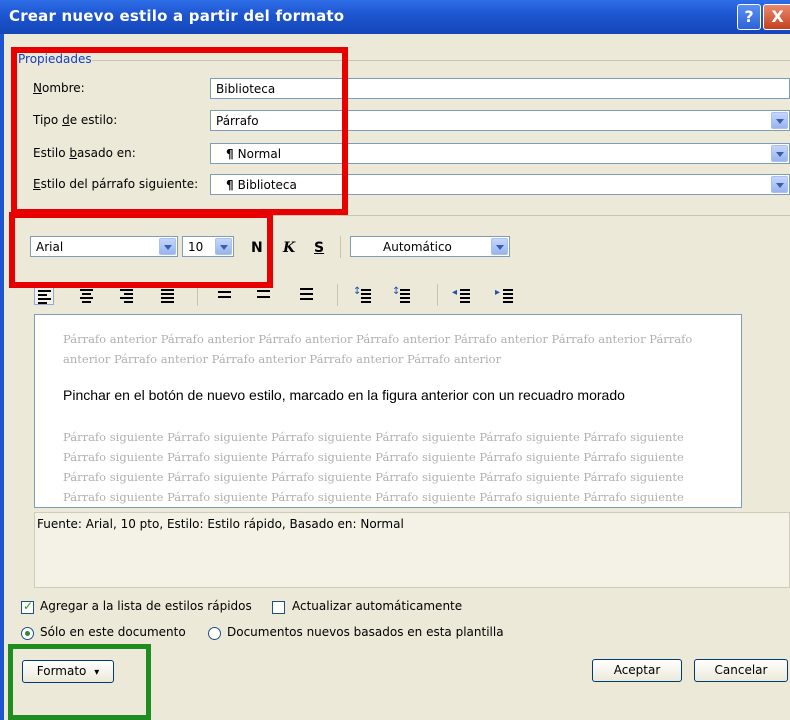 The width and height of the screenshot is (790, 720). I want to click on decrease-indent-icon: ◂, so click(462, 295).